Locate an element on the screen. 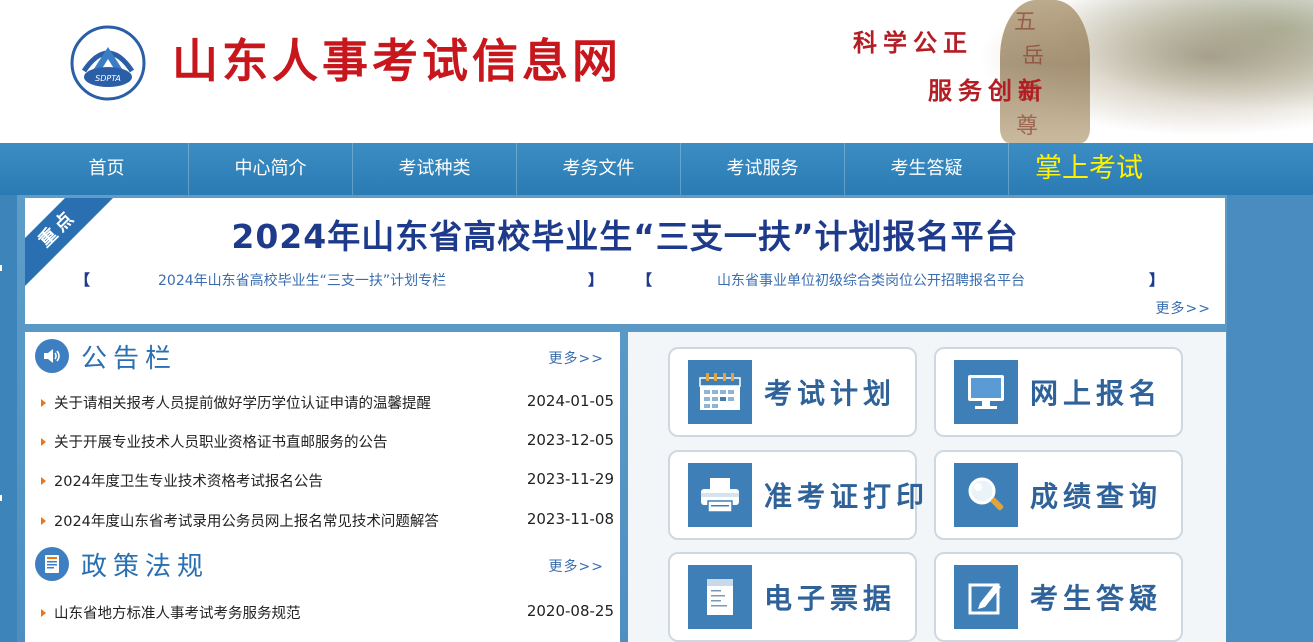 The width and height of the screenshot is (1313, 642). monitor-icon is located at coordinates (986, 392).